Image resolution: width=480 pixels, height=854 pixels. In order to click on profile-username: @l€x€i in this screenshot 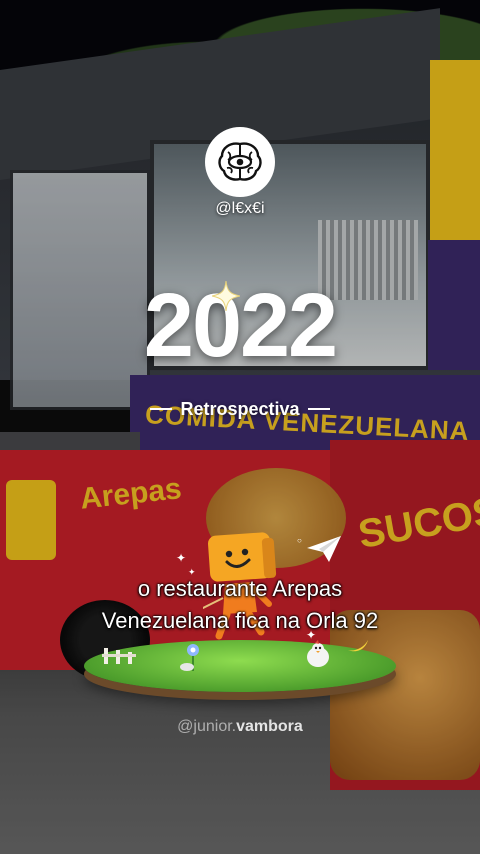, I will do `click(240, 209)`.